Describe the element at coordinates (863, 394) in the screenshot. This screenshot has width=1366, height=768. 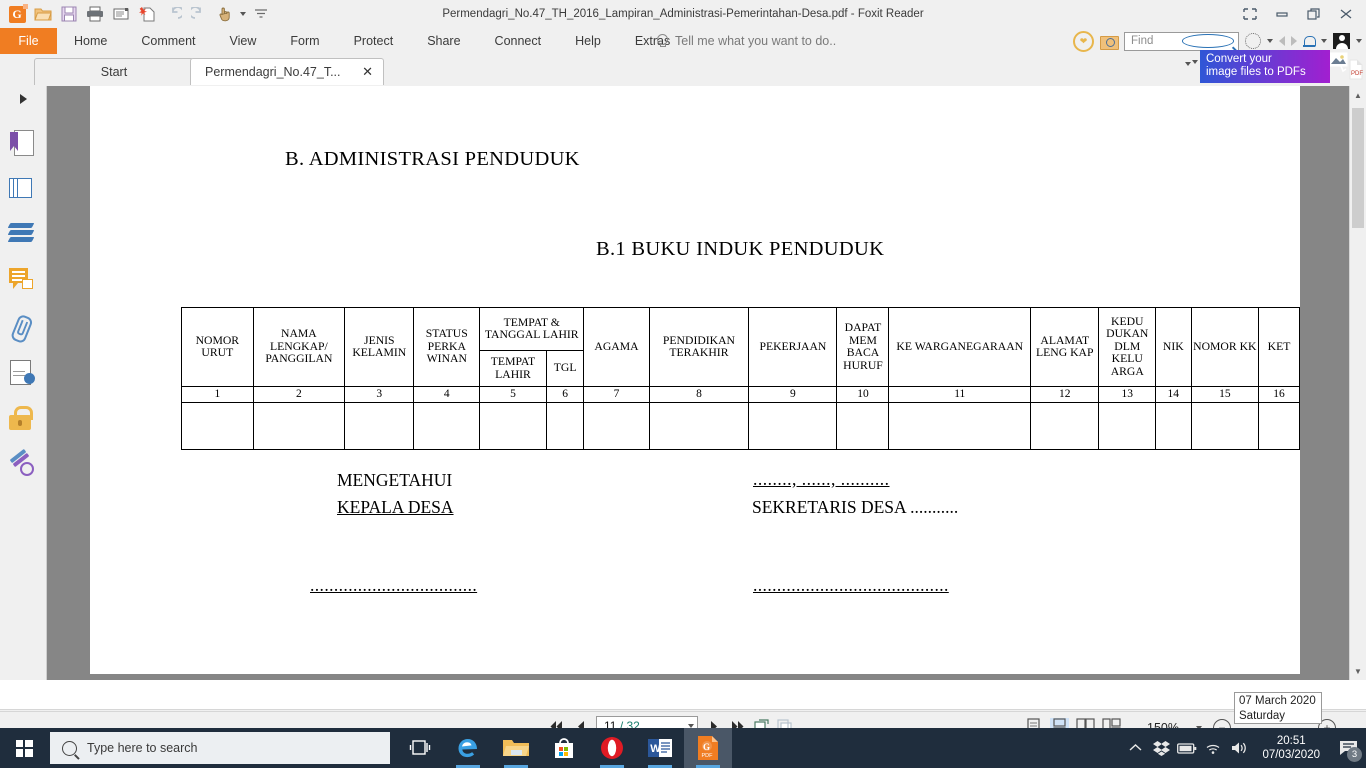
I see `col-number-10: 10` at that location.